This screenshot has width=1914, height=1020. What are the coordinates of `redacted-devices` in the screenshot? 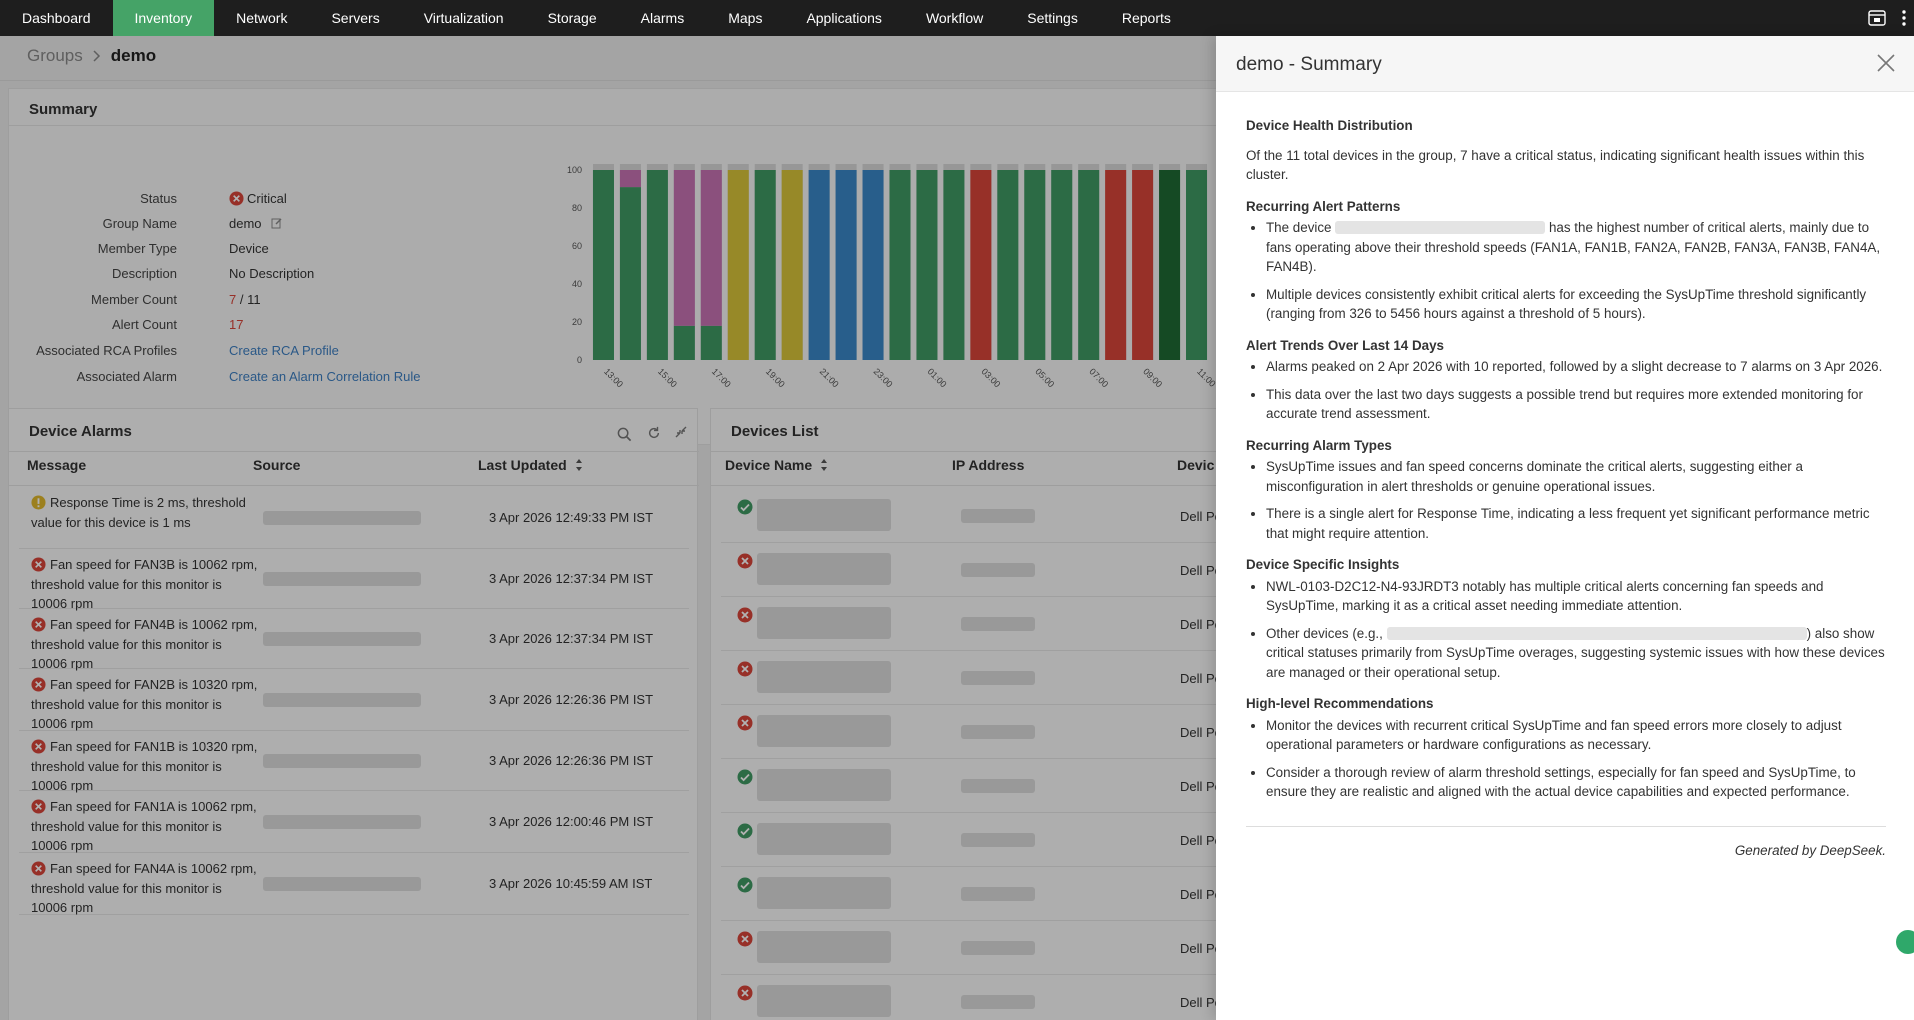 It's located at (1596, 633).